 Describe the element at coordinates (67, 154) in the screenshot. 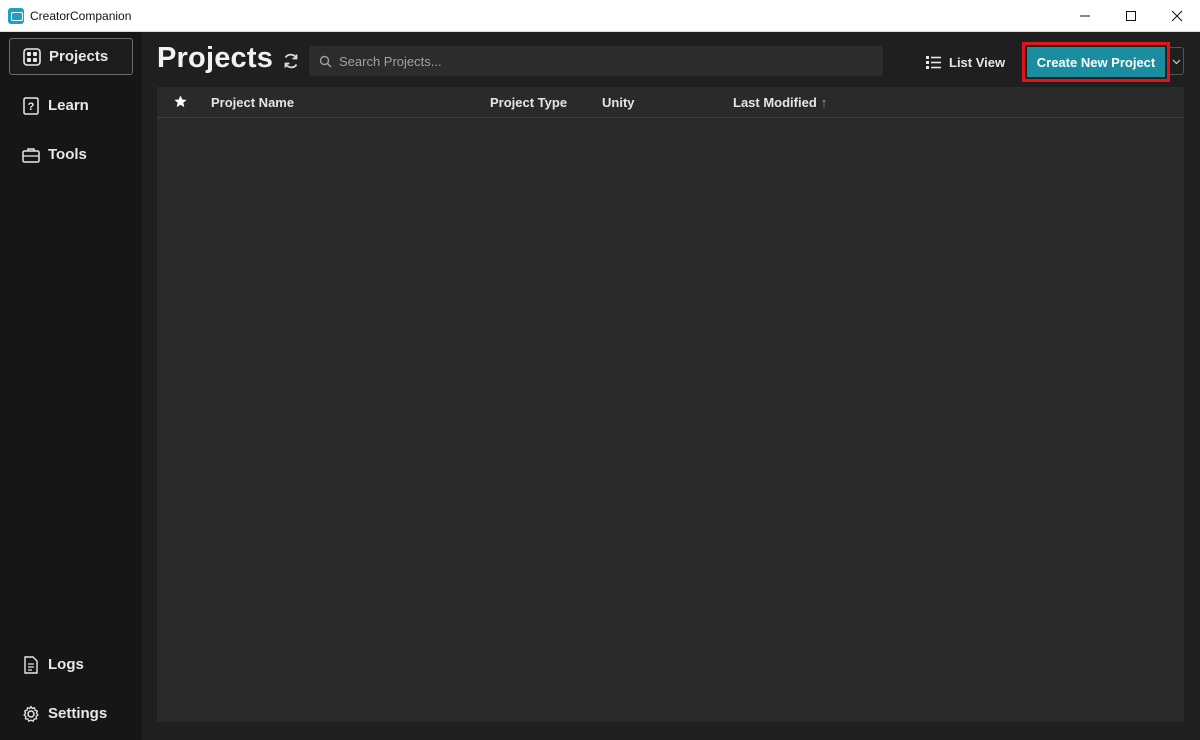

I see `sidebar-item-label: Tools` at that location.